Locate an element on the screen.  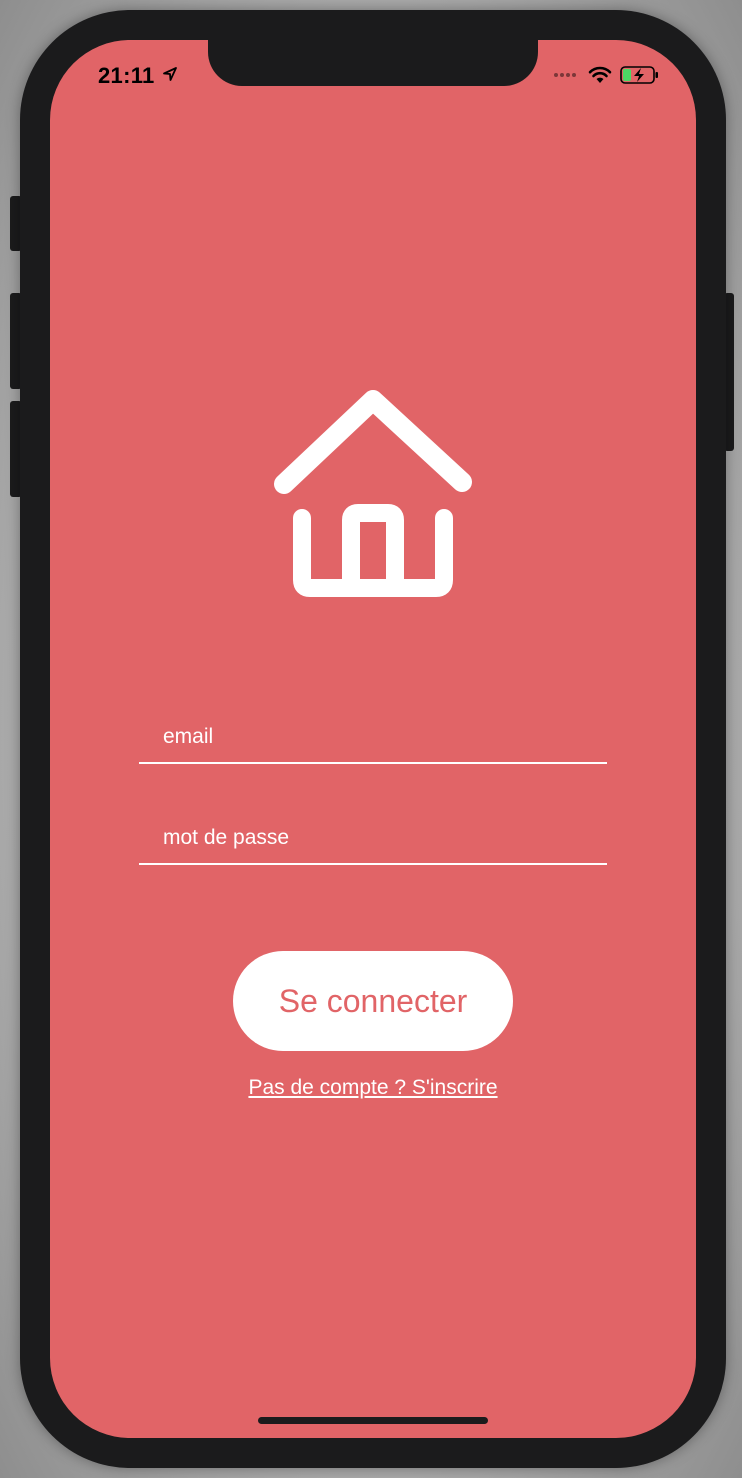
email-field is located at coordinates (373, 739).